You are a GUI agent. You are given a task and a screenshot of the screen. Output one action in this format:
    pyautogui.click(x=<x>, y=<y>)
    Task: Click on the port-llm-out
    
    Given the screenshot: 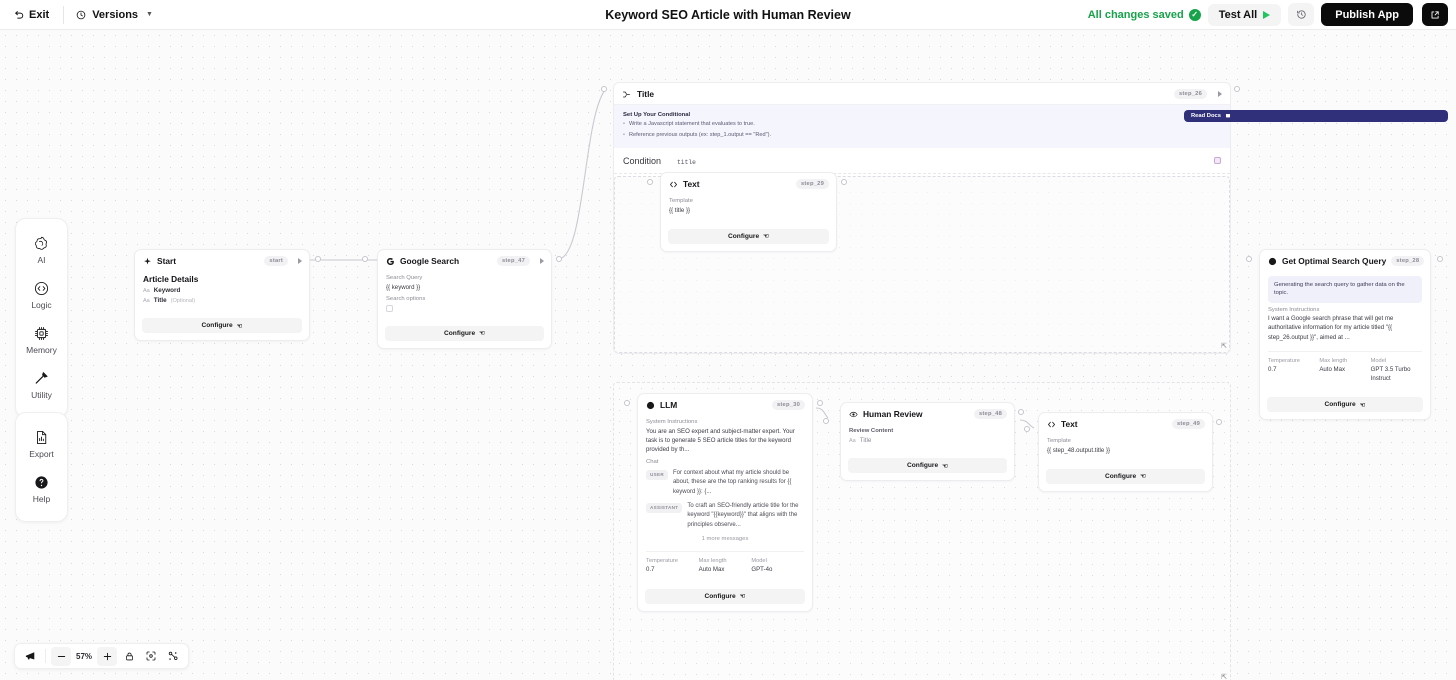 What is the action you would take?
    pyautogui.click(x=820, y=403)
    